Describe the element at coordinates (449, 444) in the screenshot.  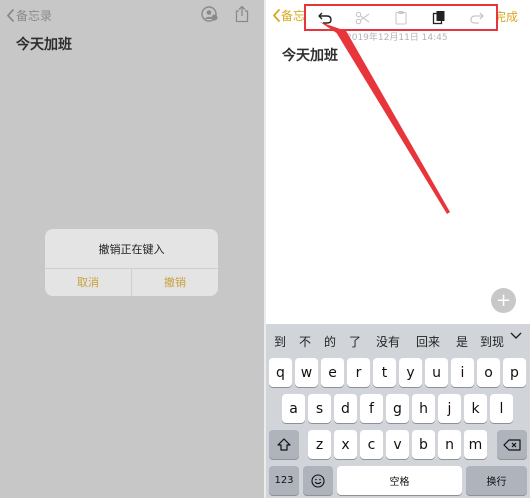
I see `key-n: n` at that location.